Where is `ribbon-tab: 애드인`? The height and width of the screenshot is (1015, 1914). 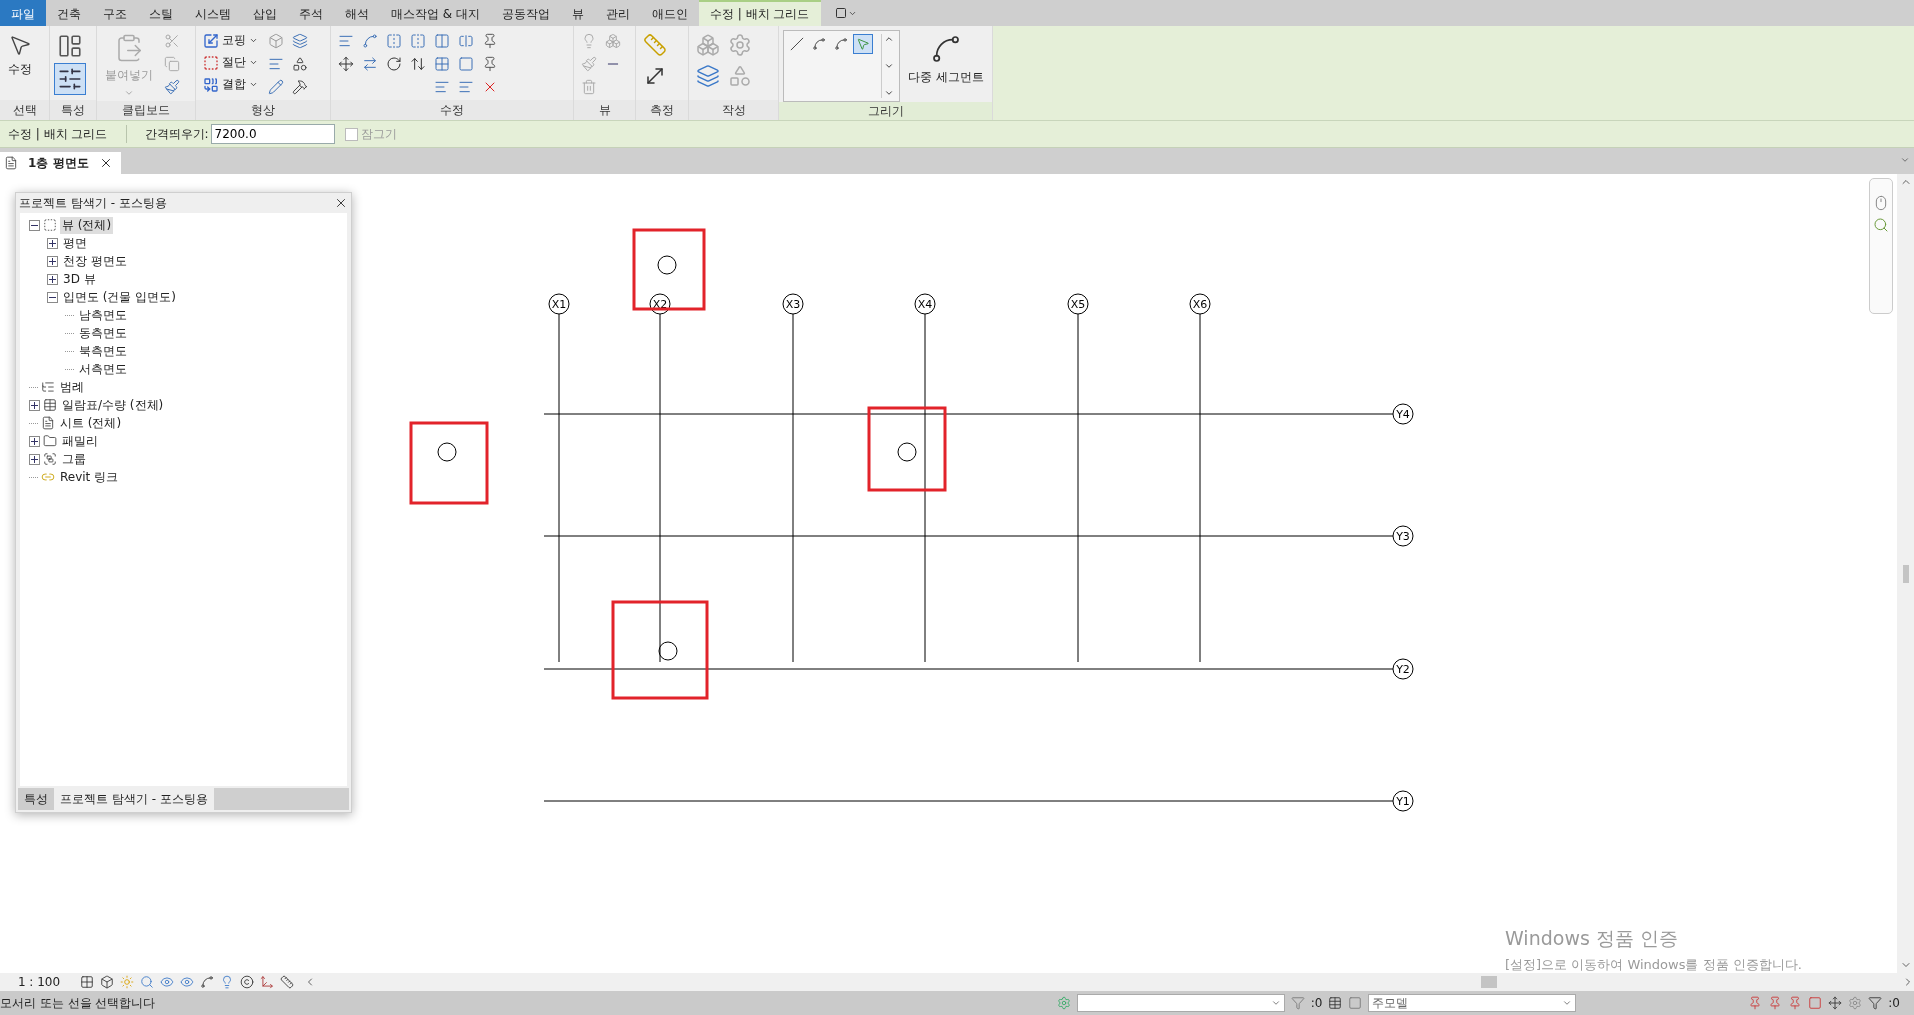
ribbon-tab: 애드인 is located at coordinates (670, 13).